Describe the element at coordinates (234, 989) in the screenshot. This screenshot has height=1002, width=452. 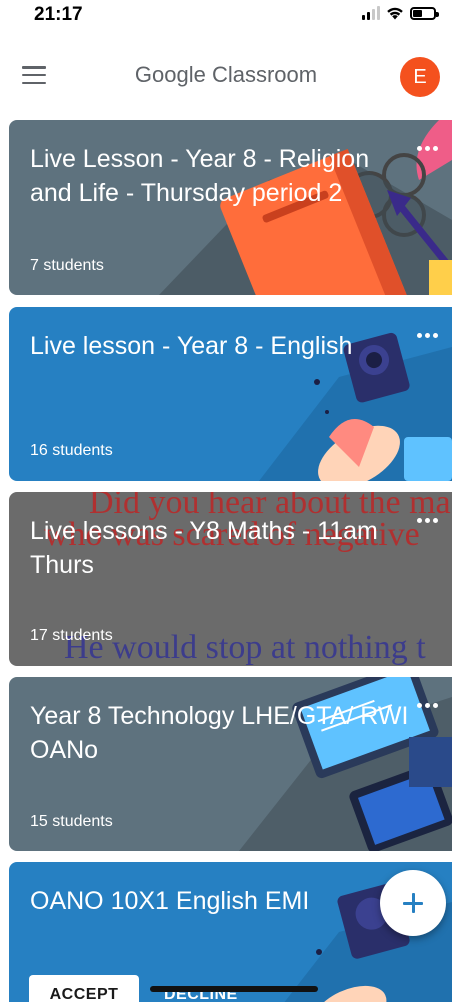
I see `home-indicator` at that location.